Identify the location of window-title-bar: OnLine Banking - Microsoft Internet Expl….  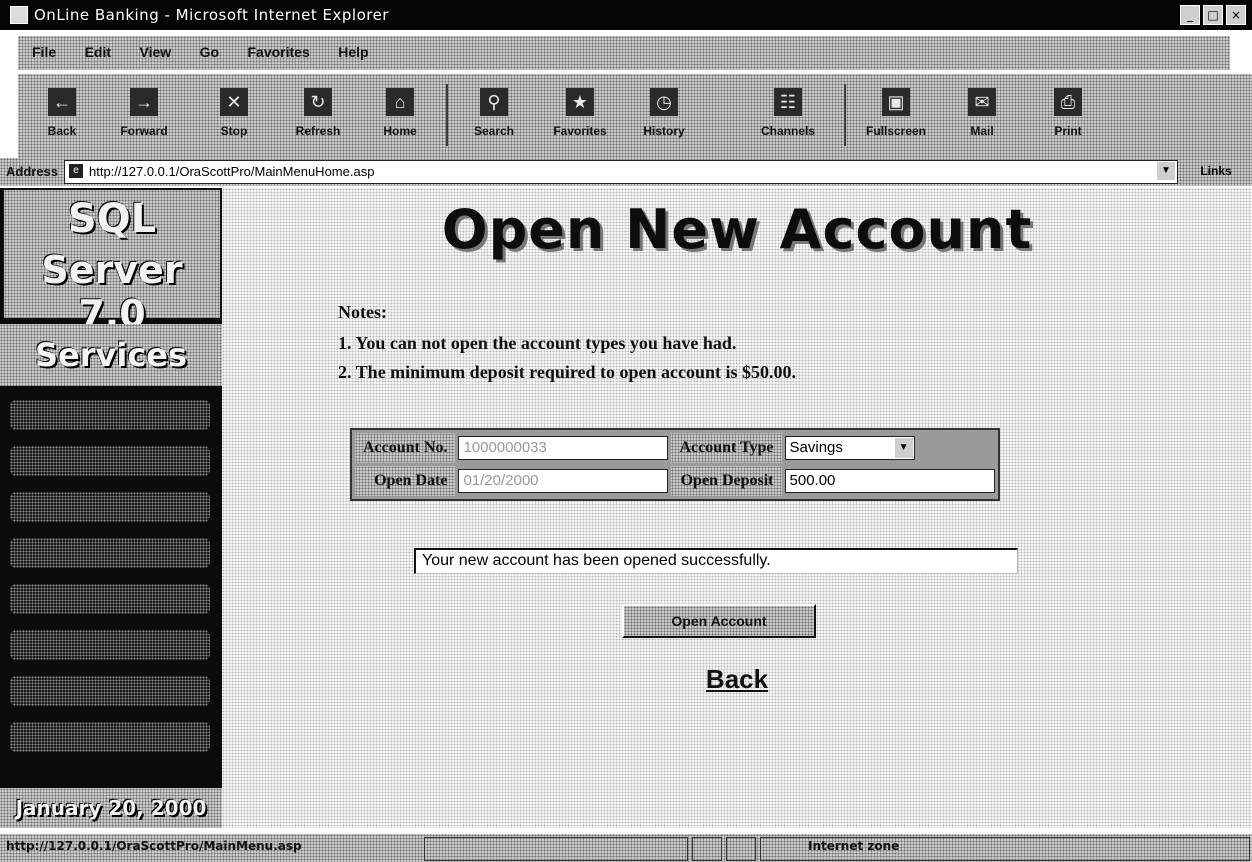
(626, 15).